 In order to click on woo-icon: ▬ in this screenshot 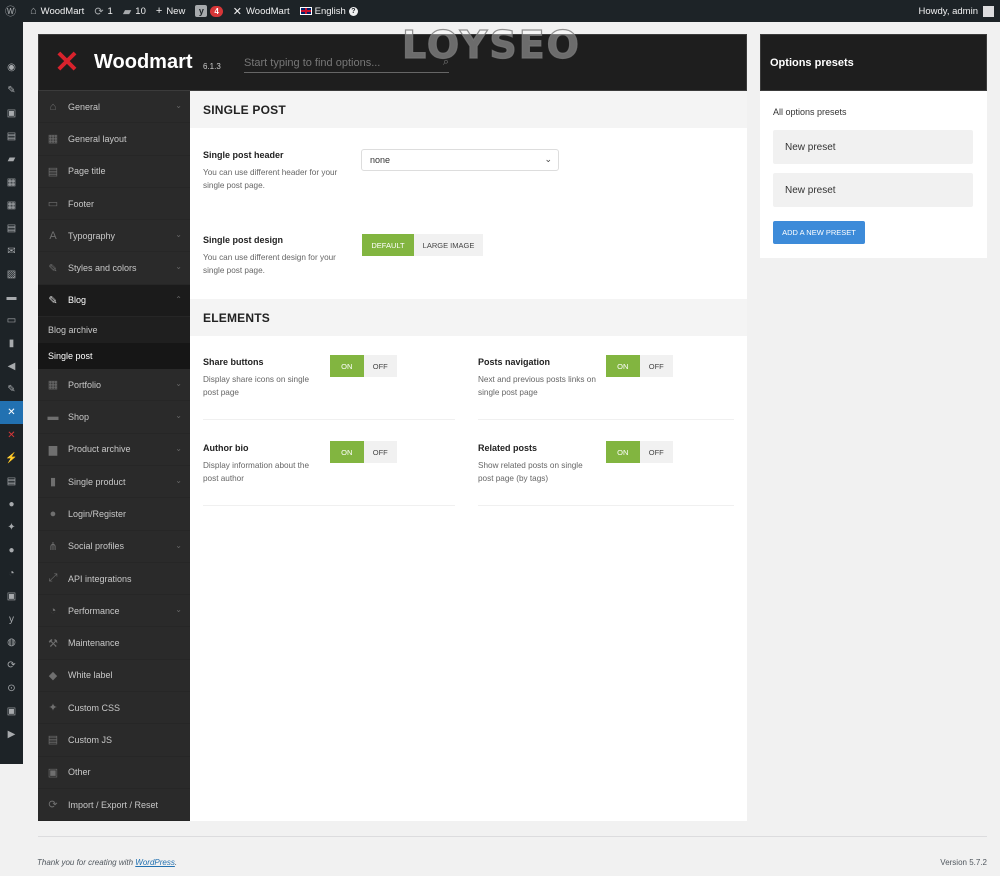, I will do `click(11, 297)`.